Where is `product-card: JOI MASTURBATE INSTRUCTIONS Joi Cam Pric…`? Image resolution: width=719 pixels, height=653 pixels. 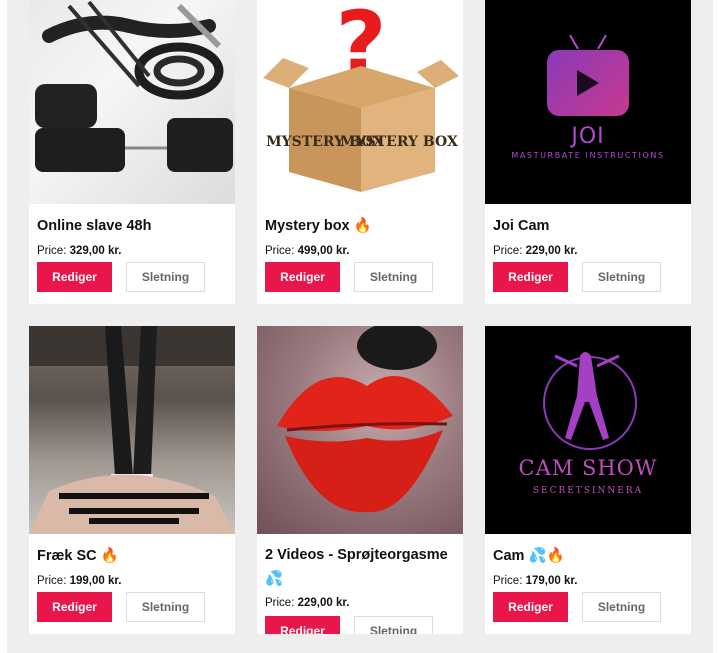 product-card: JOI MASTURBATE INSTRUCTIONS Joi Cam Pric… is located at coordinates (588, 152).